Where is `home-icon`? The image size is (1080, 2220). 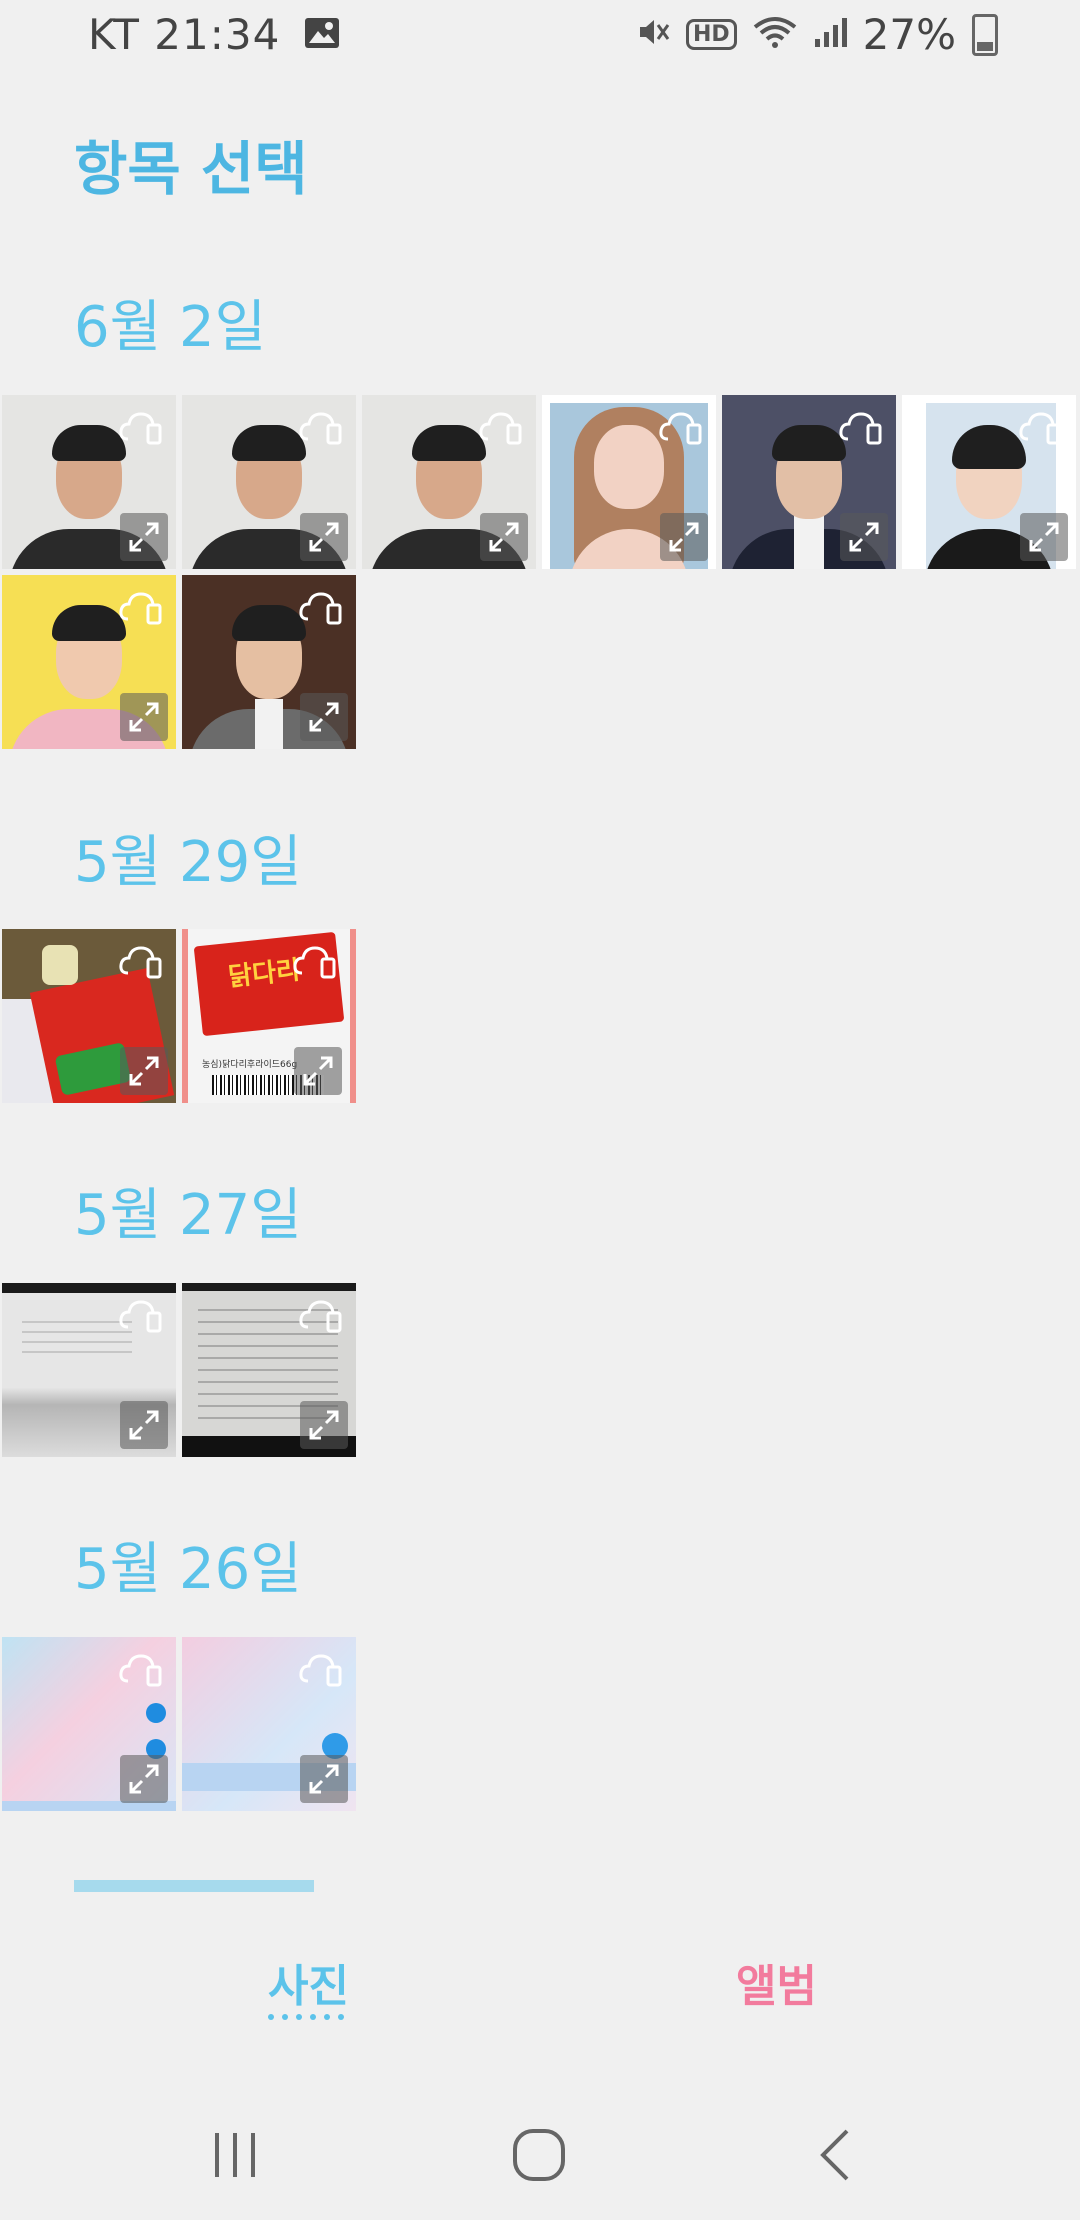
home-icon is located at coordinates (539, 2155).